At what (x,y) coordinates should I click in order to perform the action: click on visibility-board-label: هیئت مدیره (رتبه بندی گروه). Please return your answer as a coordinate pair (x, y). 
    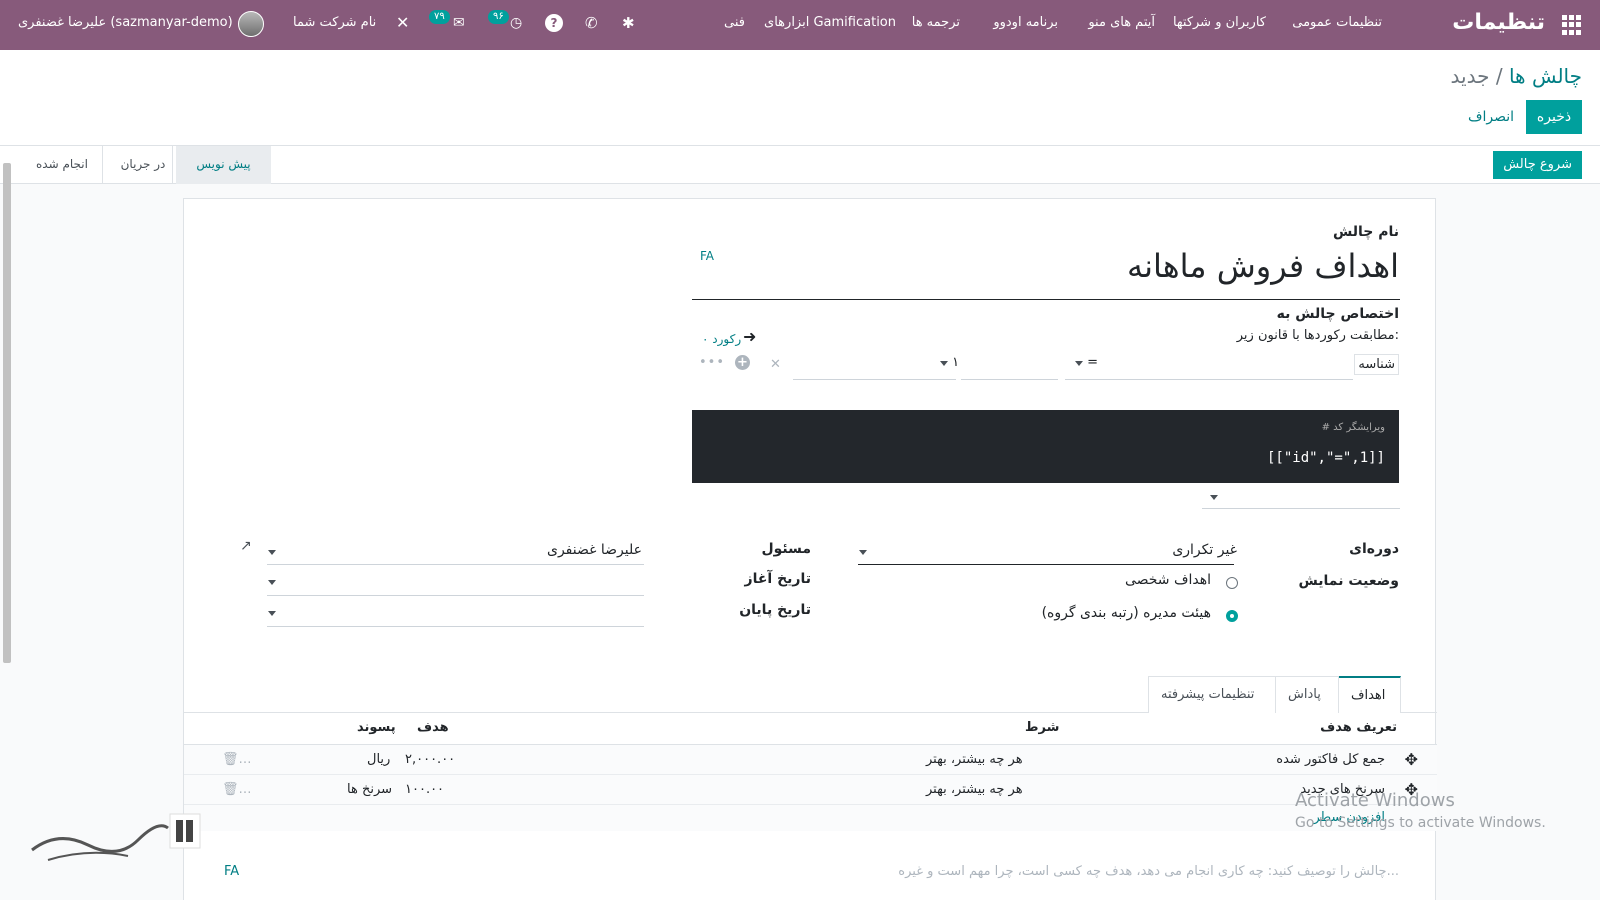
    Looking at the image, I should click on (1126, 613).